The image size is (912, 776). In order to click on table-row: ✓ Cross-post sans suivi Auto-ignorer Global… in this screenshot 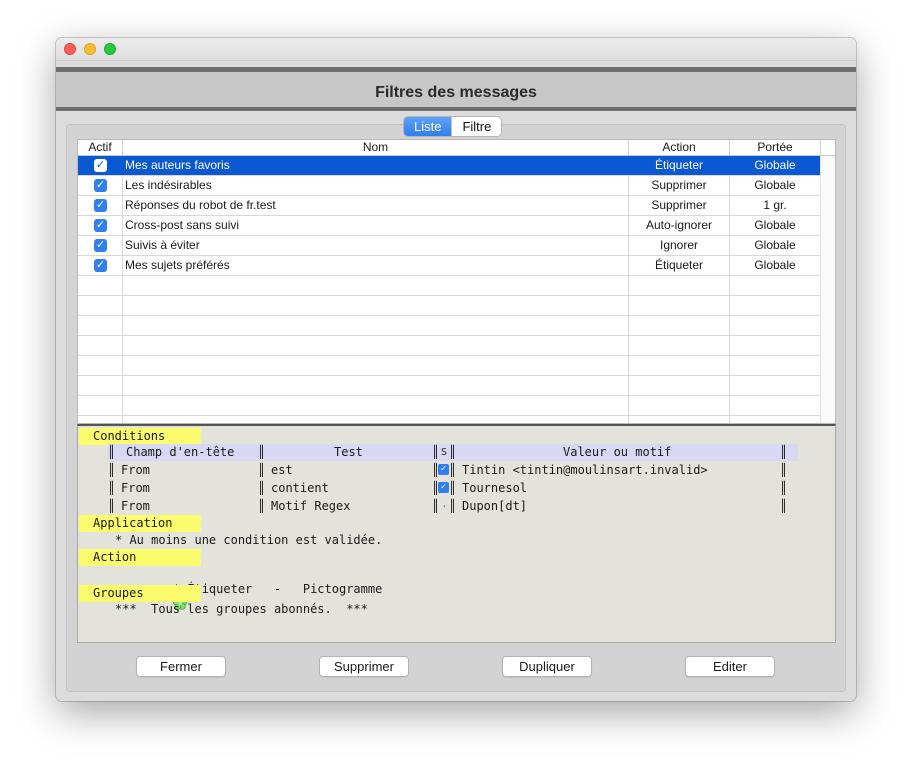, I will do `click(449, 226)`.